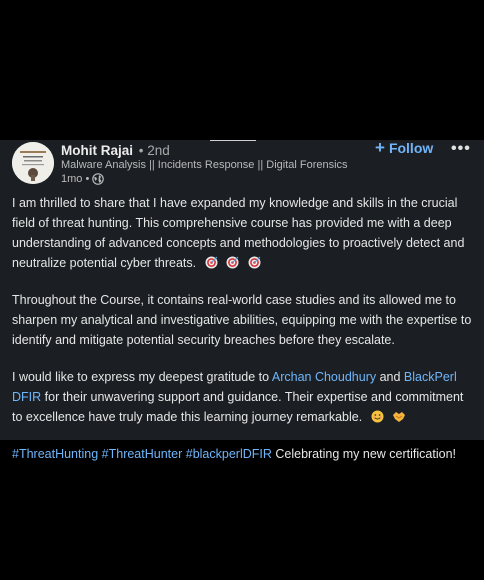 Image resolution: width=484 pixels, height=580 pixels. I want to click on post-meta: 1mo •, so click(83, 179).